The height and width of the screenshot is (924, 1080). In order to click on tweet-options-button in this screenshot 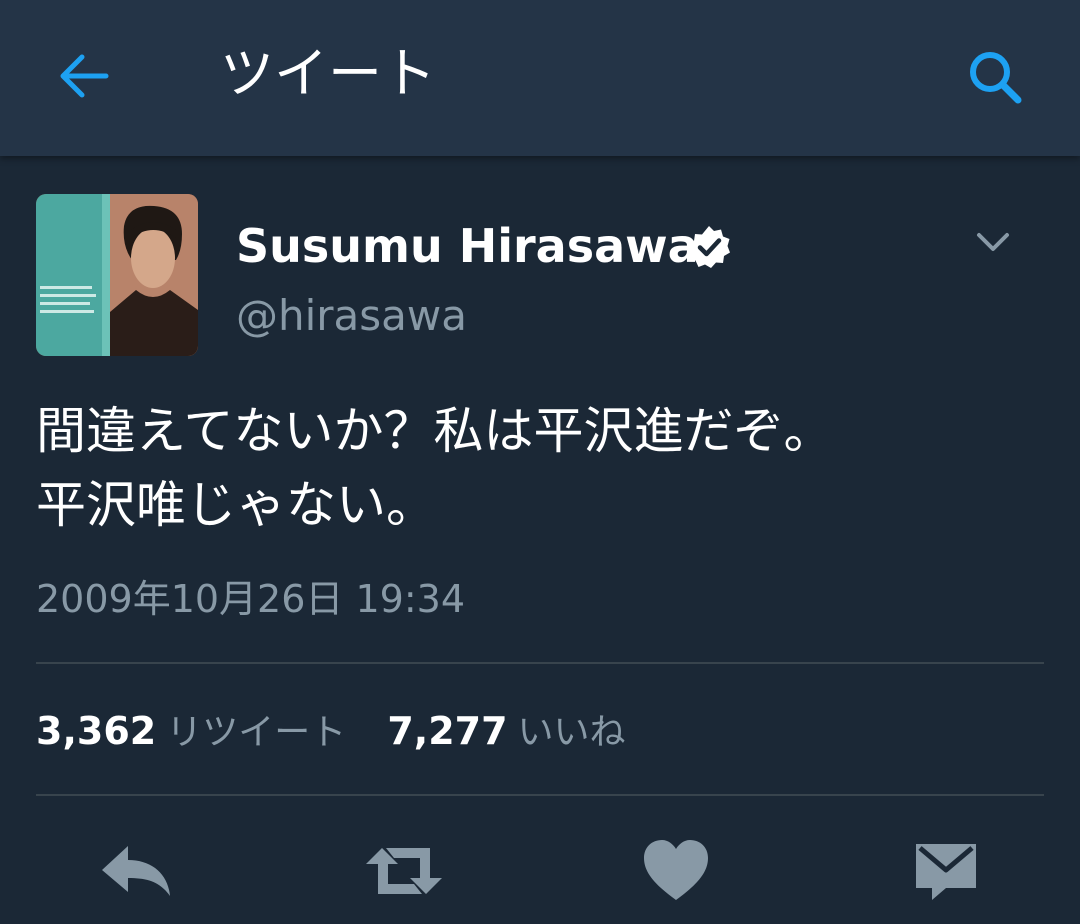, I will do `click(993, 242)`.